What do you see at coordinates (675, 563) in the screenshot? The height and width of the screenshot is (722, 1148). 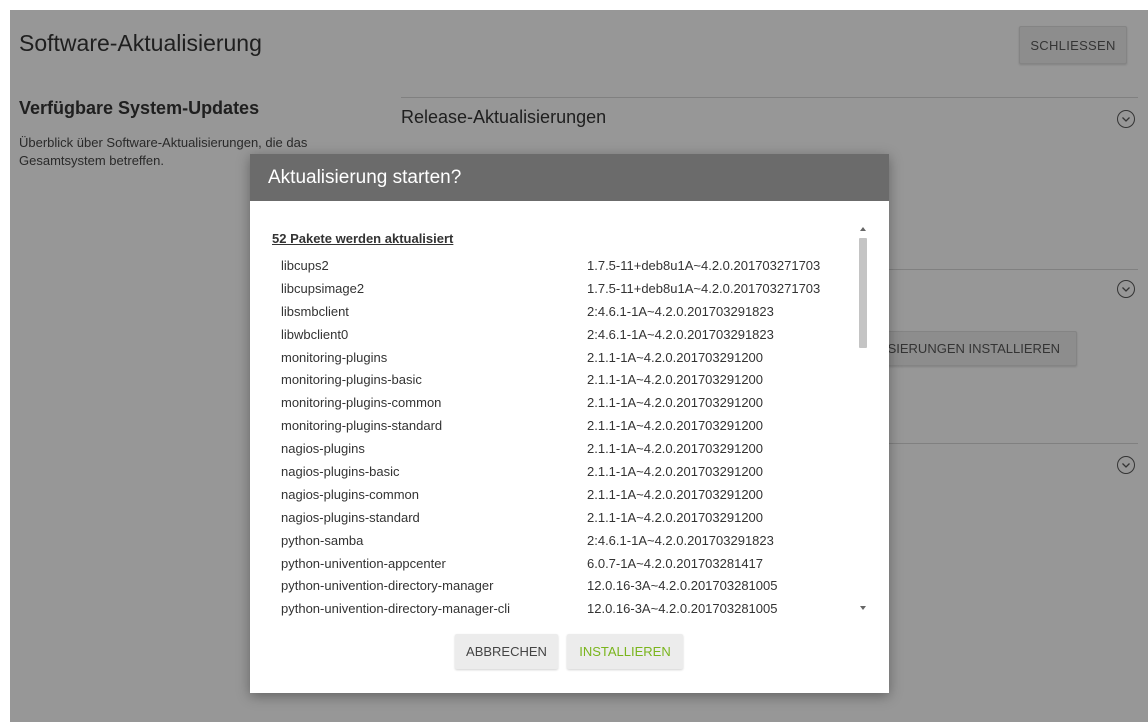 I see `package-version: 6.0.7-1A~4.2.0.201703281417` at bounding box center [675, 563].